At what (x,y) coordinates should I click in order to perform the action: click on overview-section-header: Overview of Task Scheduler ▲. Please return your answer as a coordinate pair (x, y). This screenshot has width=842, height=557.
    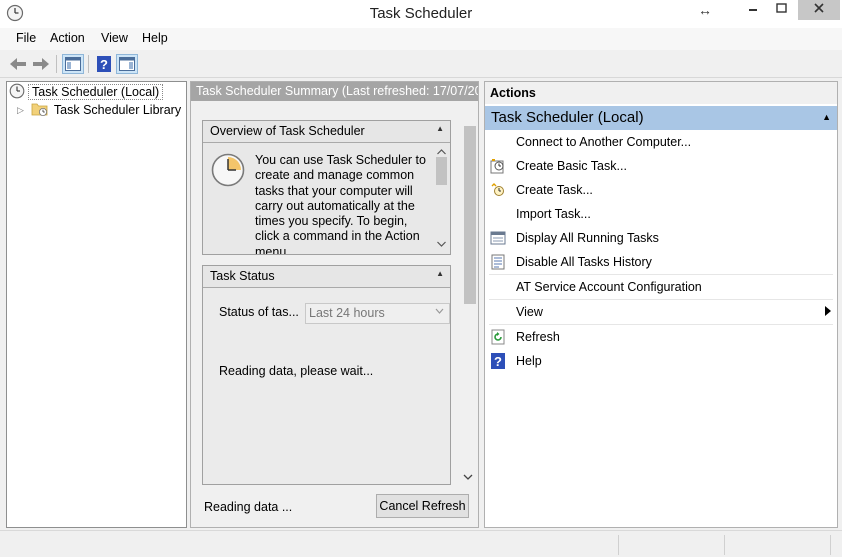
    Looking at the image, I should click on (326, 132).